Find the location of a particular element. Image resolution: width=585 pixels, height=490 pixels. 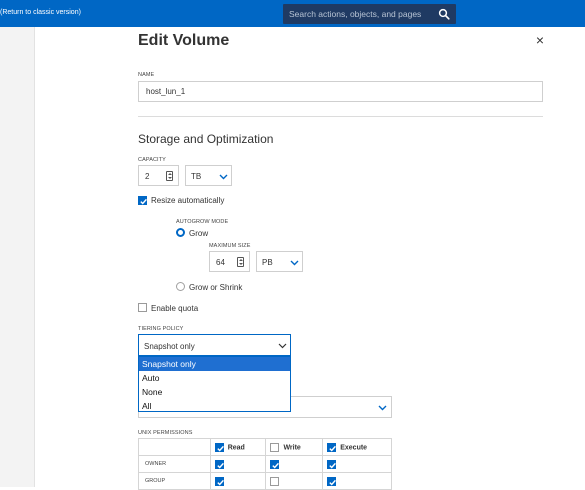

grow-label: Grow is located at coordinates (199, 233).